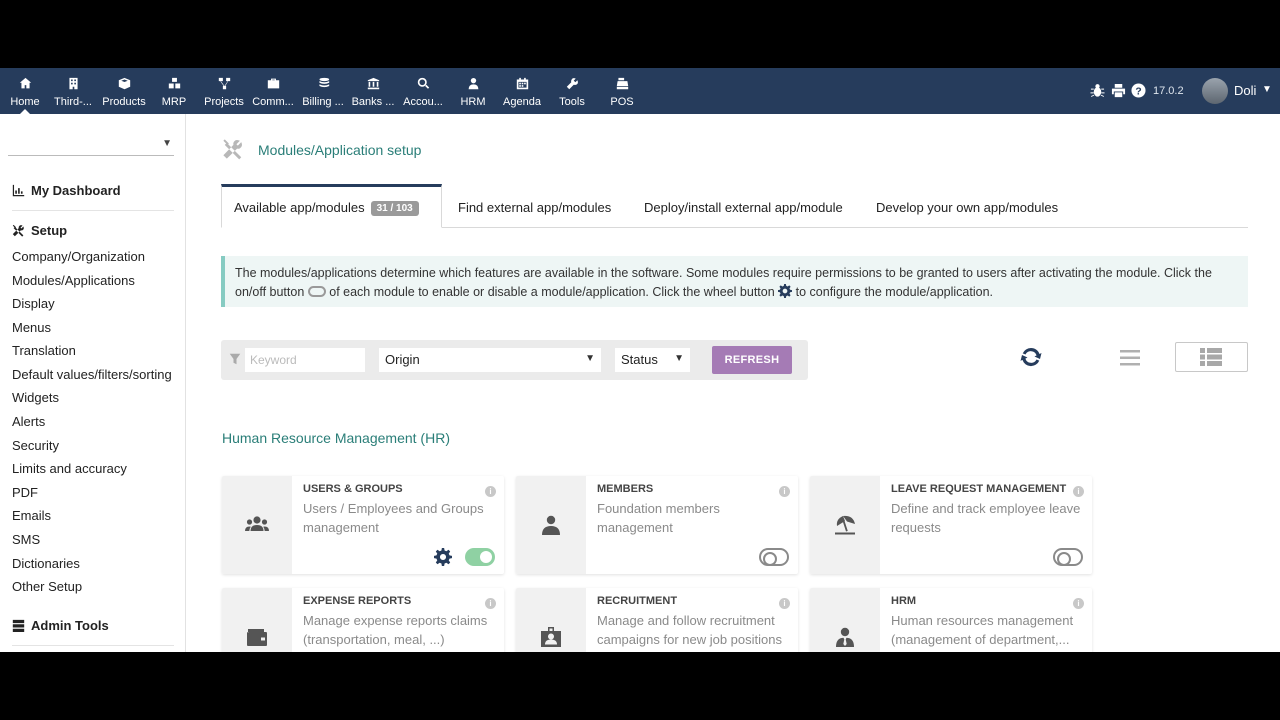 This screenshot has height=720, width=1280. I want to click on nav-label: HRM, so click(473, 102).